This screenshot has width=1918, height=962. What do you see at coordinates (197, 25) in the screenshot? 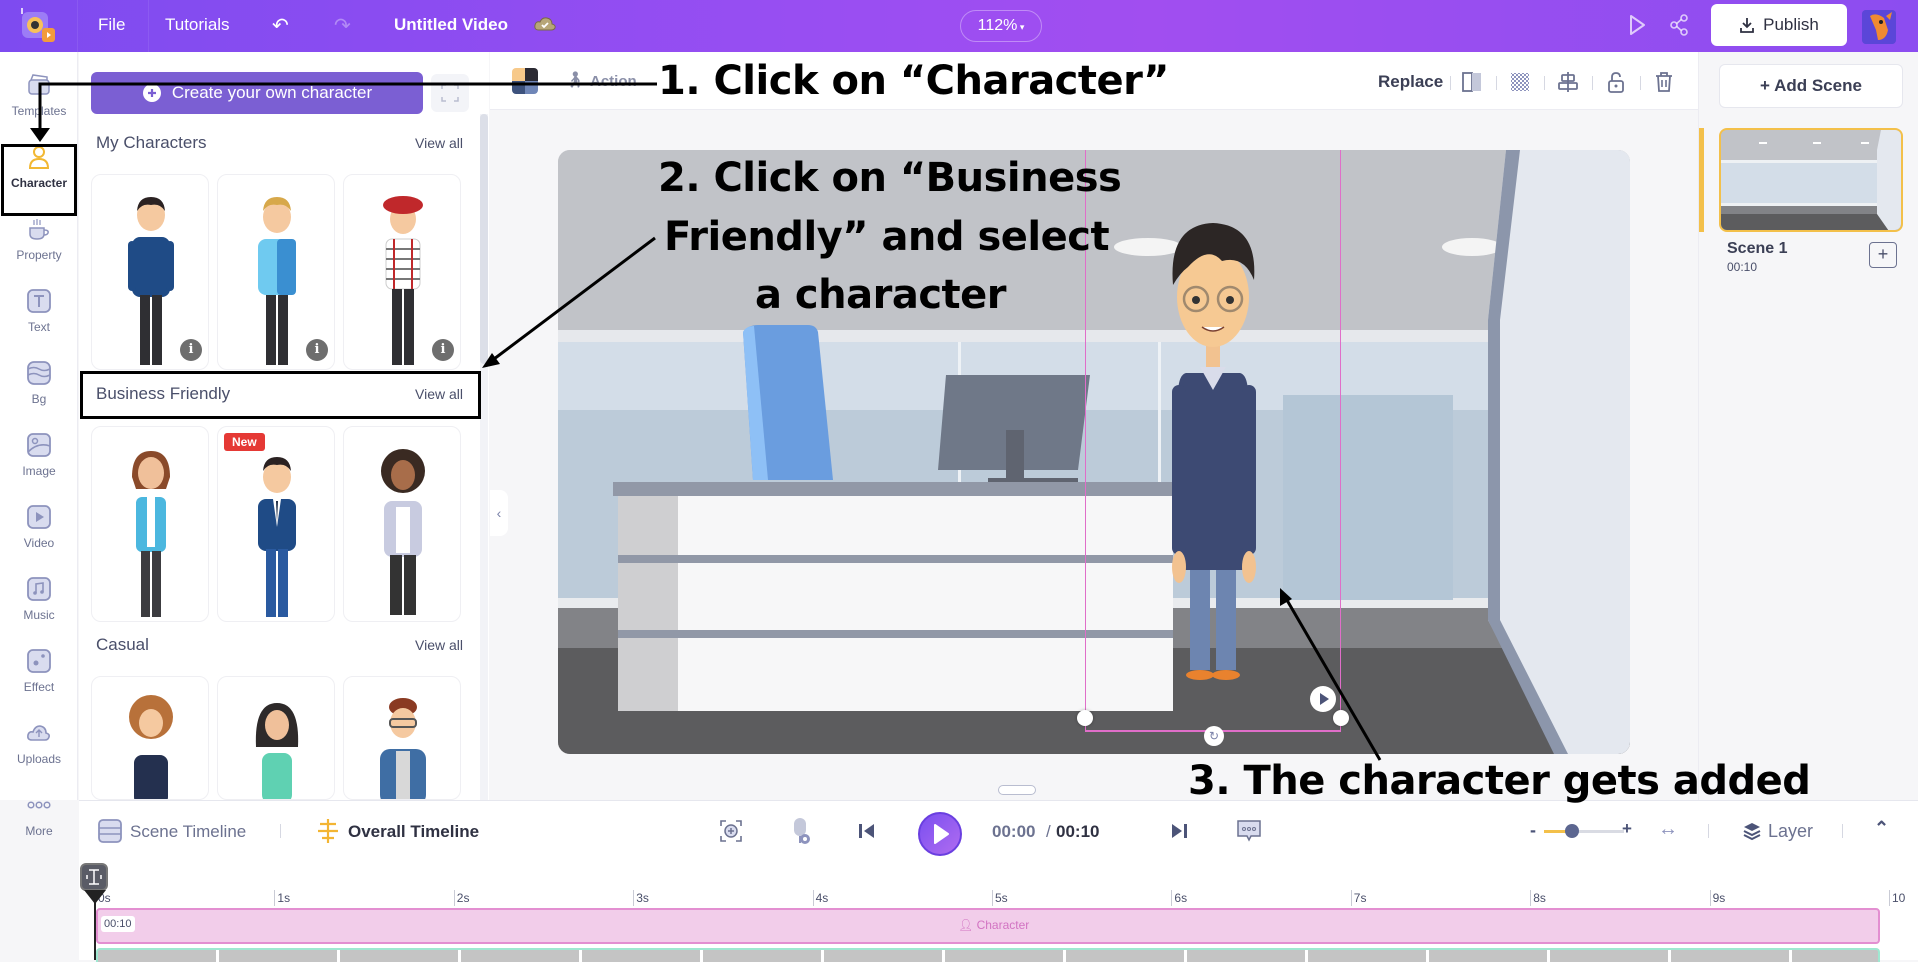
I see `tutorials-menu: Tutorials` at bounding box center [197, 25].